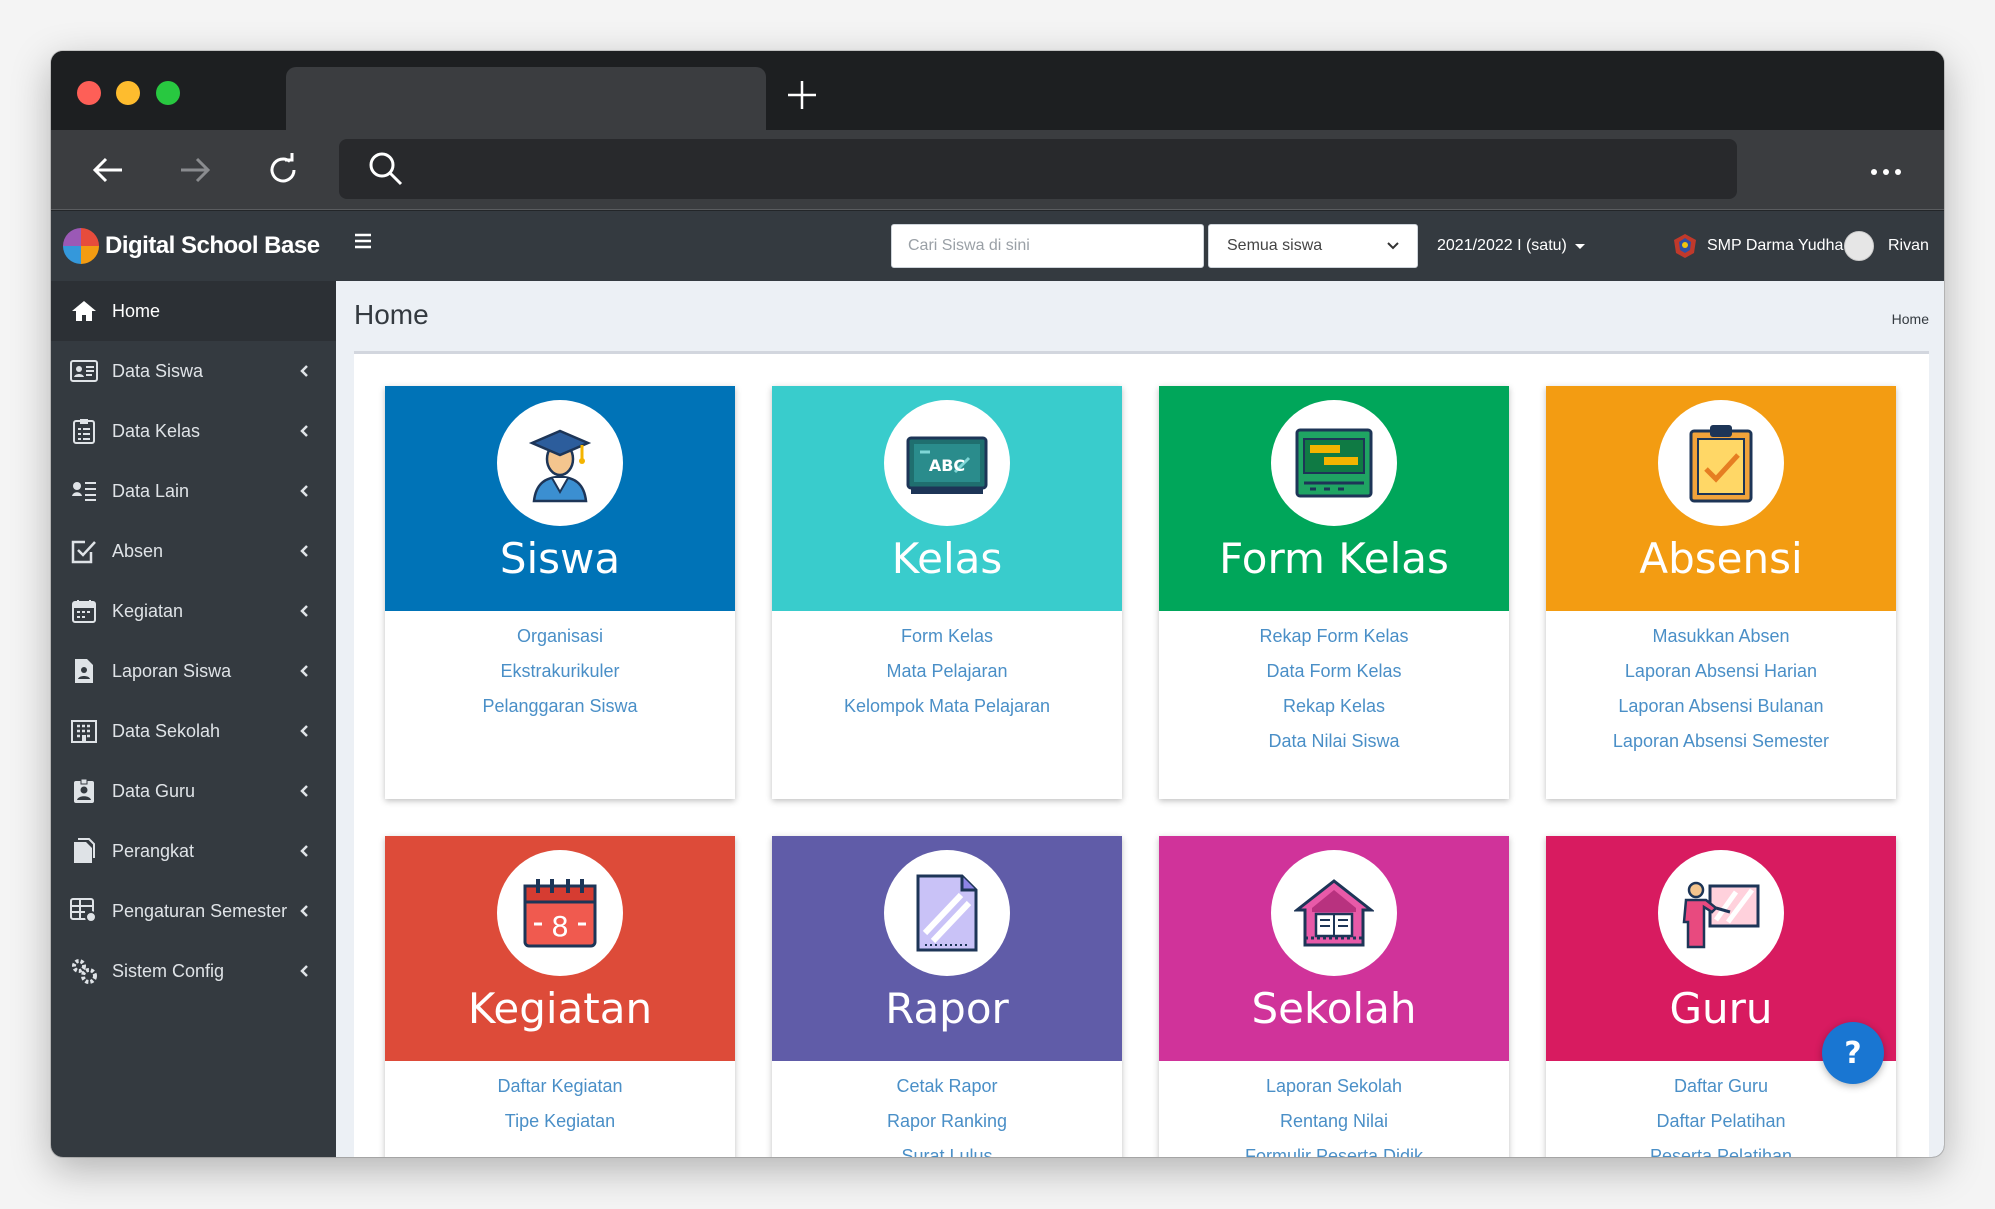 The width and height of the screenshot is (1995, 1209). Describe the element at coordinates (1334, 948) in the screenshot. I see `card-header: Sekolah` at that location.